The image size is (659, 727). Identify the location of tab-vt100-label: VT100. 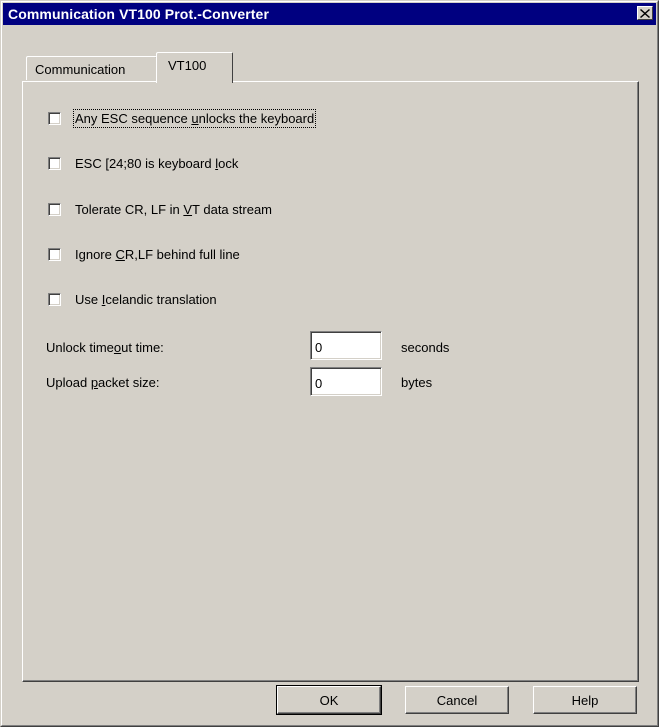
(187, 65).